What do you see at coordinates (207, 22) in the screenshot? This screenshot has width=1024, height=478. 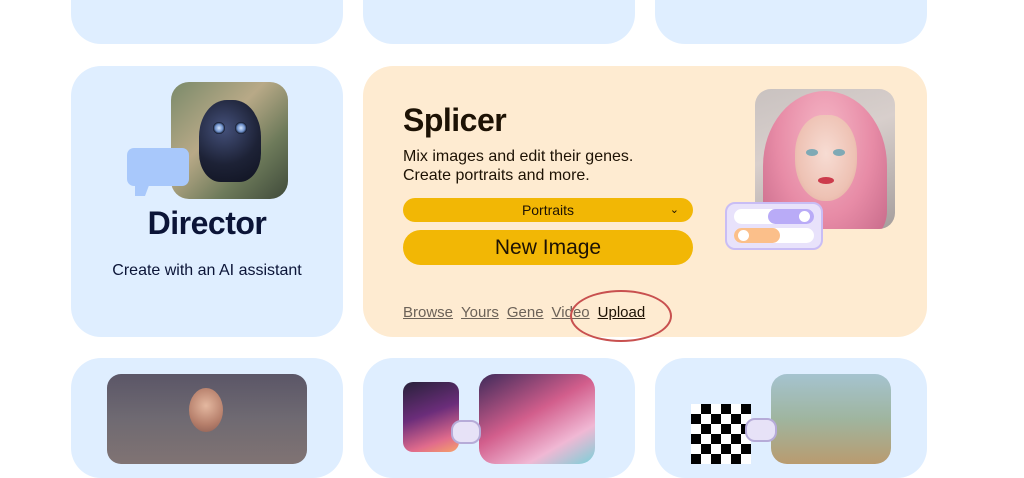 I see `top-card-left` at bounding box center [207, 22].